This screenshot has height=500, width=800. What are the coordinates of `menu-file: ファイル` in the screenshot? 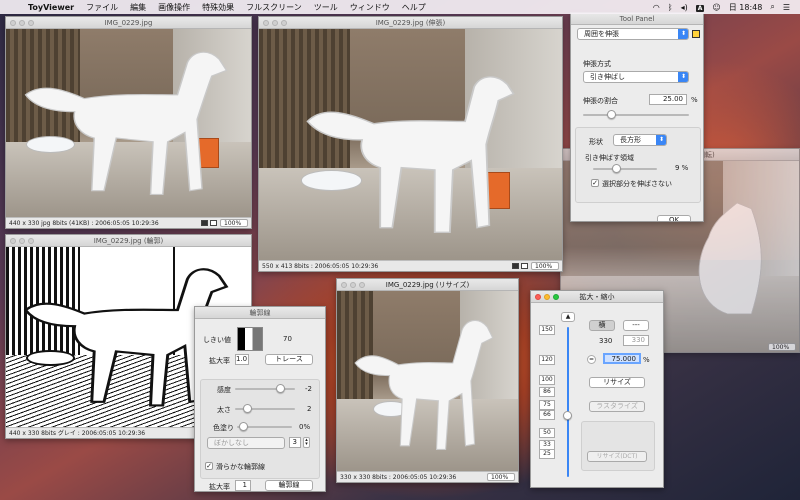 It's located at (102, 7).